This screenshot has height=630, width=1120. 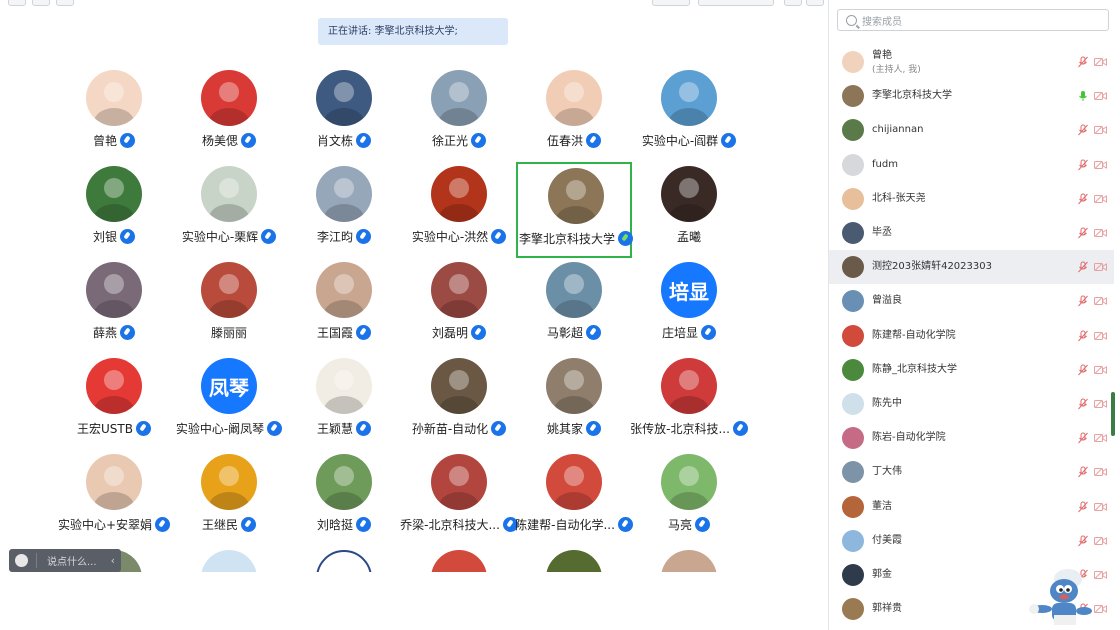 I want to click on member-row: 曾艳 (主持人, 我), so click(x=971, y=62).